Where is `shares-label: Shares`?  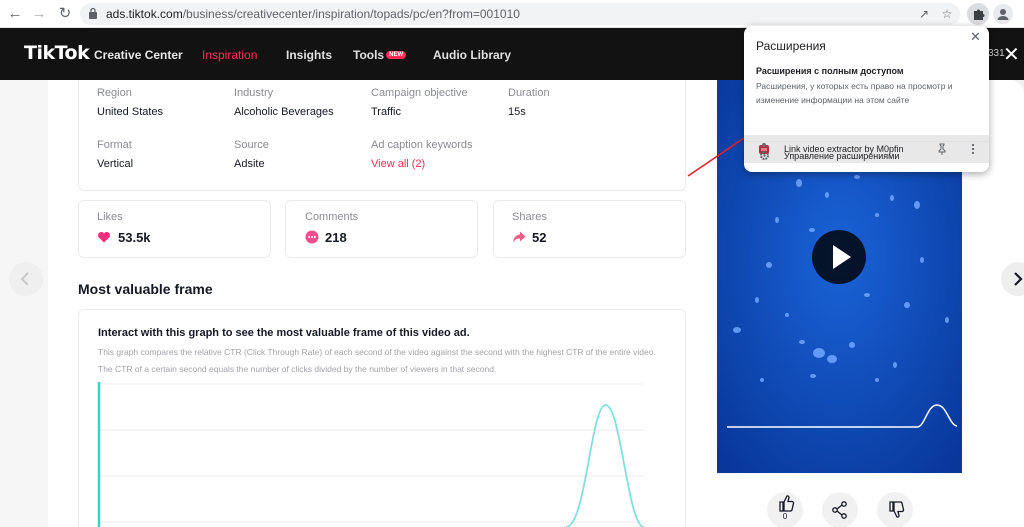
shares-label: Shares is located at coordinates (529, 217).